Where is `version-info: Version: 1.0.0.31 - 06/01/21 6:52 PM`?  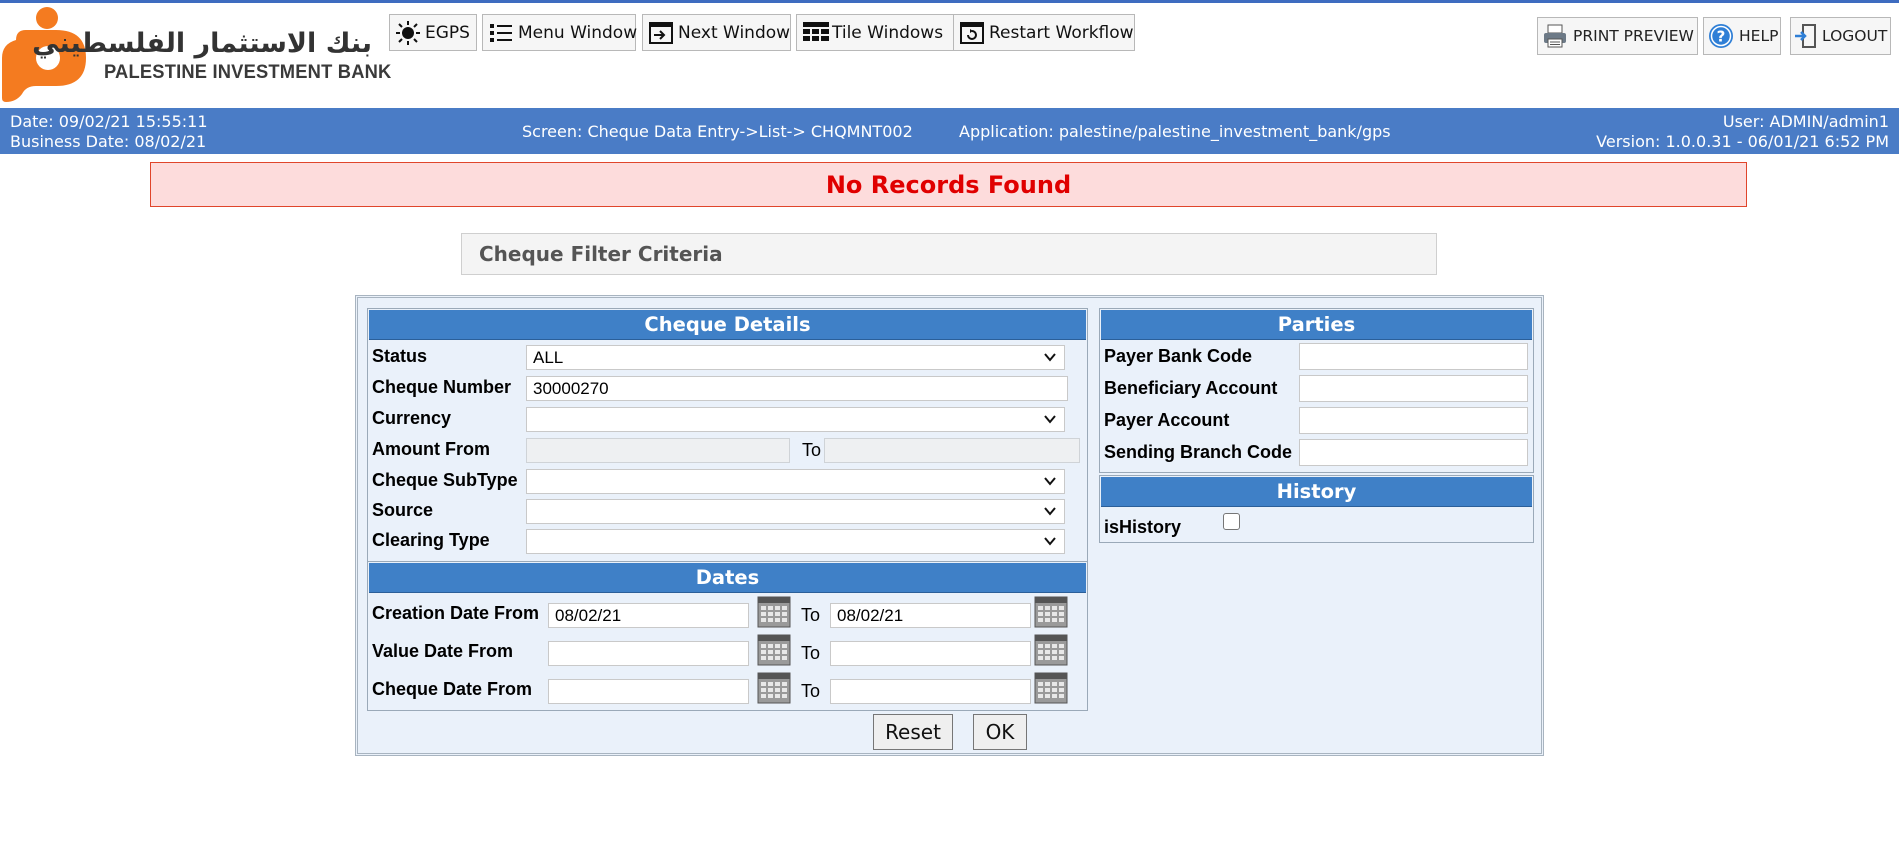 version-info: Version: 1.0.0.31 - 06/01/21 6:52 PM is located at coordinates (1742, 141).